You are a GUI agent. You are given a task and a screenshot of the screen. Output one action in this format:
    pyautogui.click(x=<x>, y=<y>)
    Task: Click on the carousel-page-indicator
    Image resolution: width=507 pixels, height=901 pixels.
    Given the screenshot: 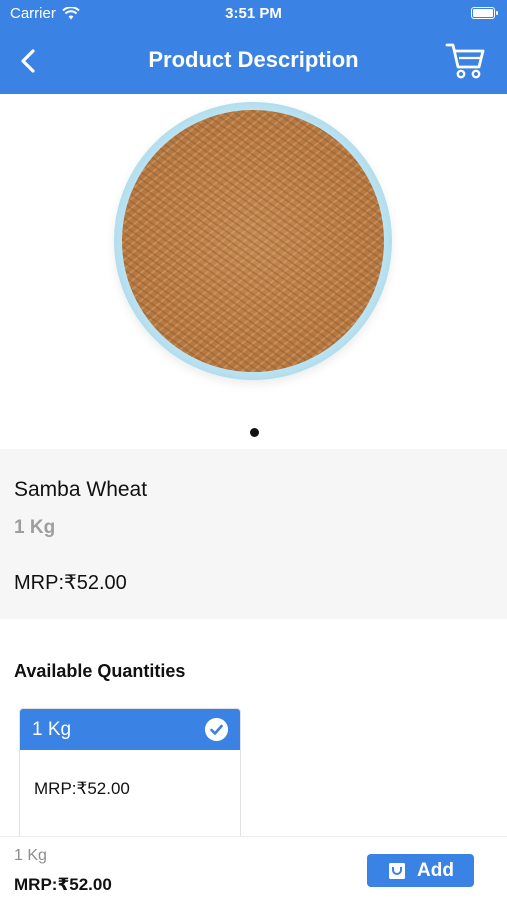 What is the action you would take?
    pyautogui.click(x=254, y=432)
    